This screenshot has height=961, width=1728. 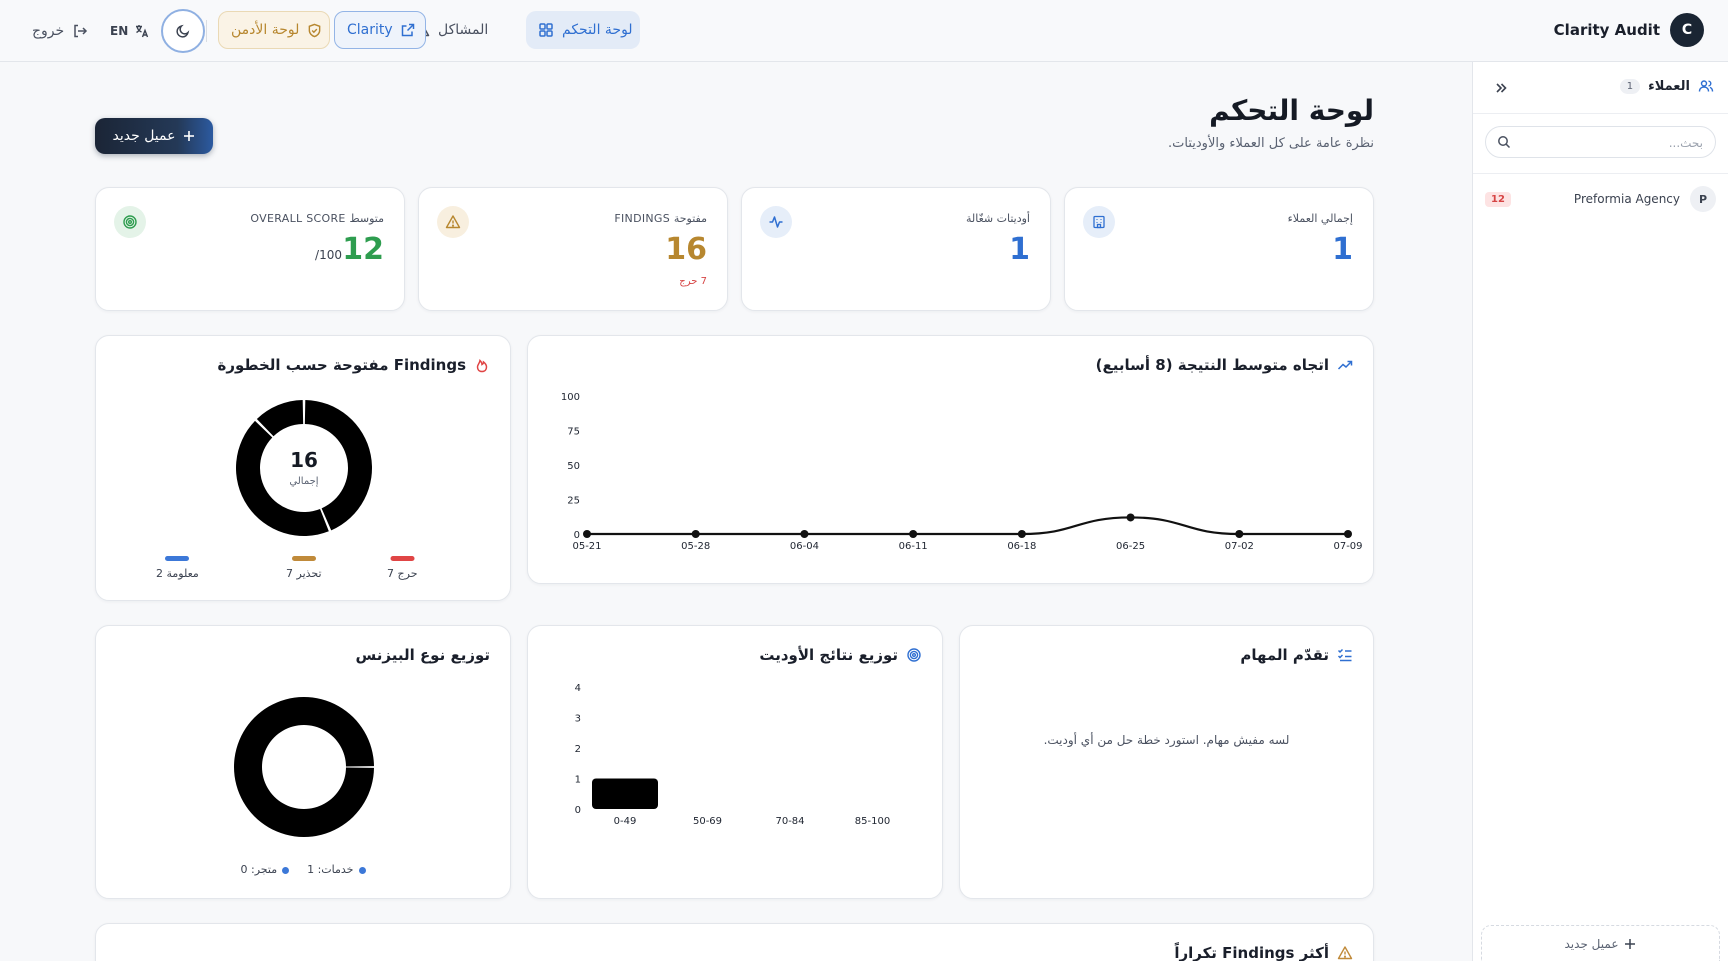 I want to click on brand-name: Clarity Audit, so click(x=1606, y=30).